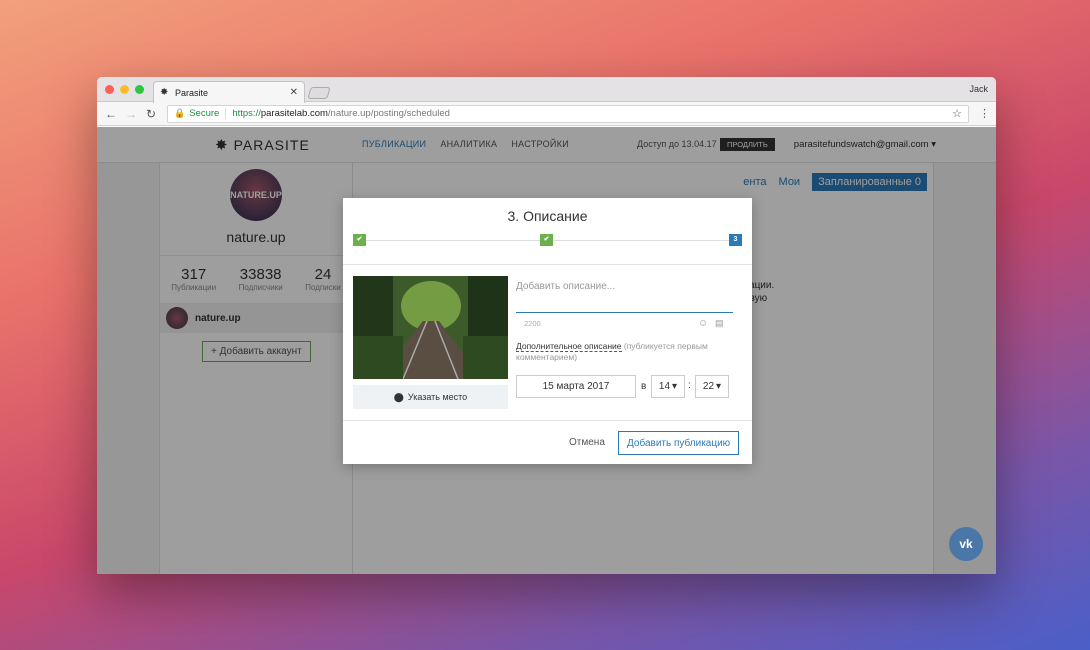 Image resolution: width=1090 pixels, height=650 pixels. I want to click on reload-icon: ↻, so click(151, 114).